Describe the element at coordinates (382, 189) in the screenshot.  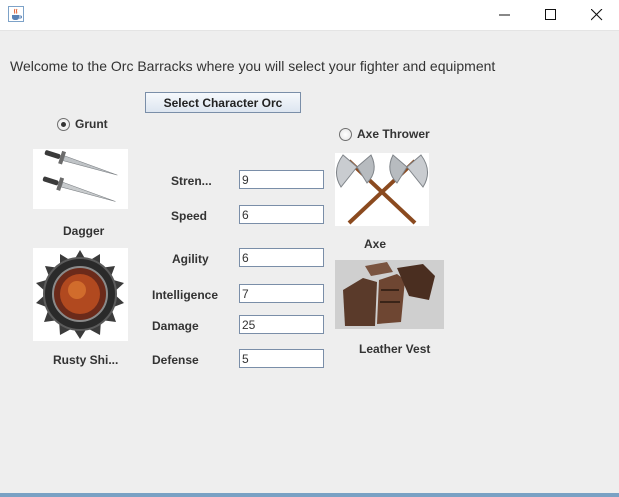
I see `axe-image` at that location.